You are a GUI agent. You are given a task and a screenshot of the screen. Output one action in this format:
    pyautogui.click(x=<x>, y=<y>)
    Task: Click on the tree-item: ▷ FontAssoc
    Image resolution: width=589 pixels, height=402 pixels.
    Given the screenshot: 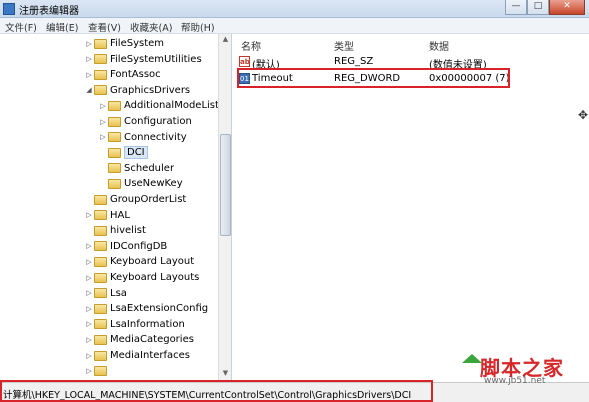 What is the action you would take?
    pyautogui.click(x=122, y=74)
    